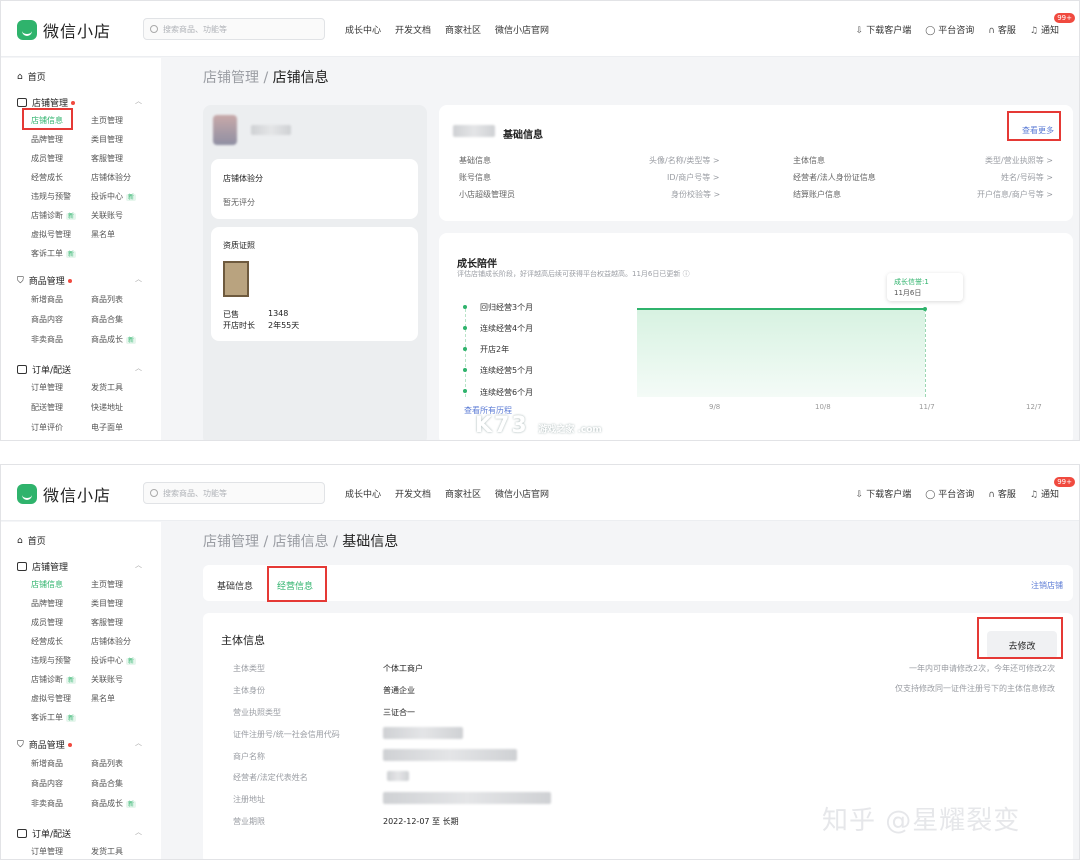  What do you see at coordinates (809, 160) in the screenshot?
I see `row-subject-info: 主体信息` at bounding box center [809, 160].